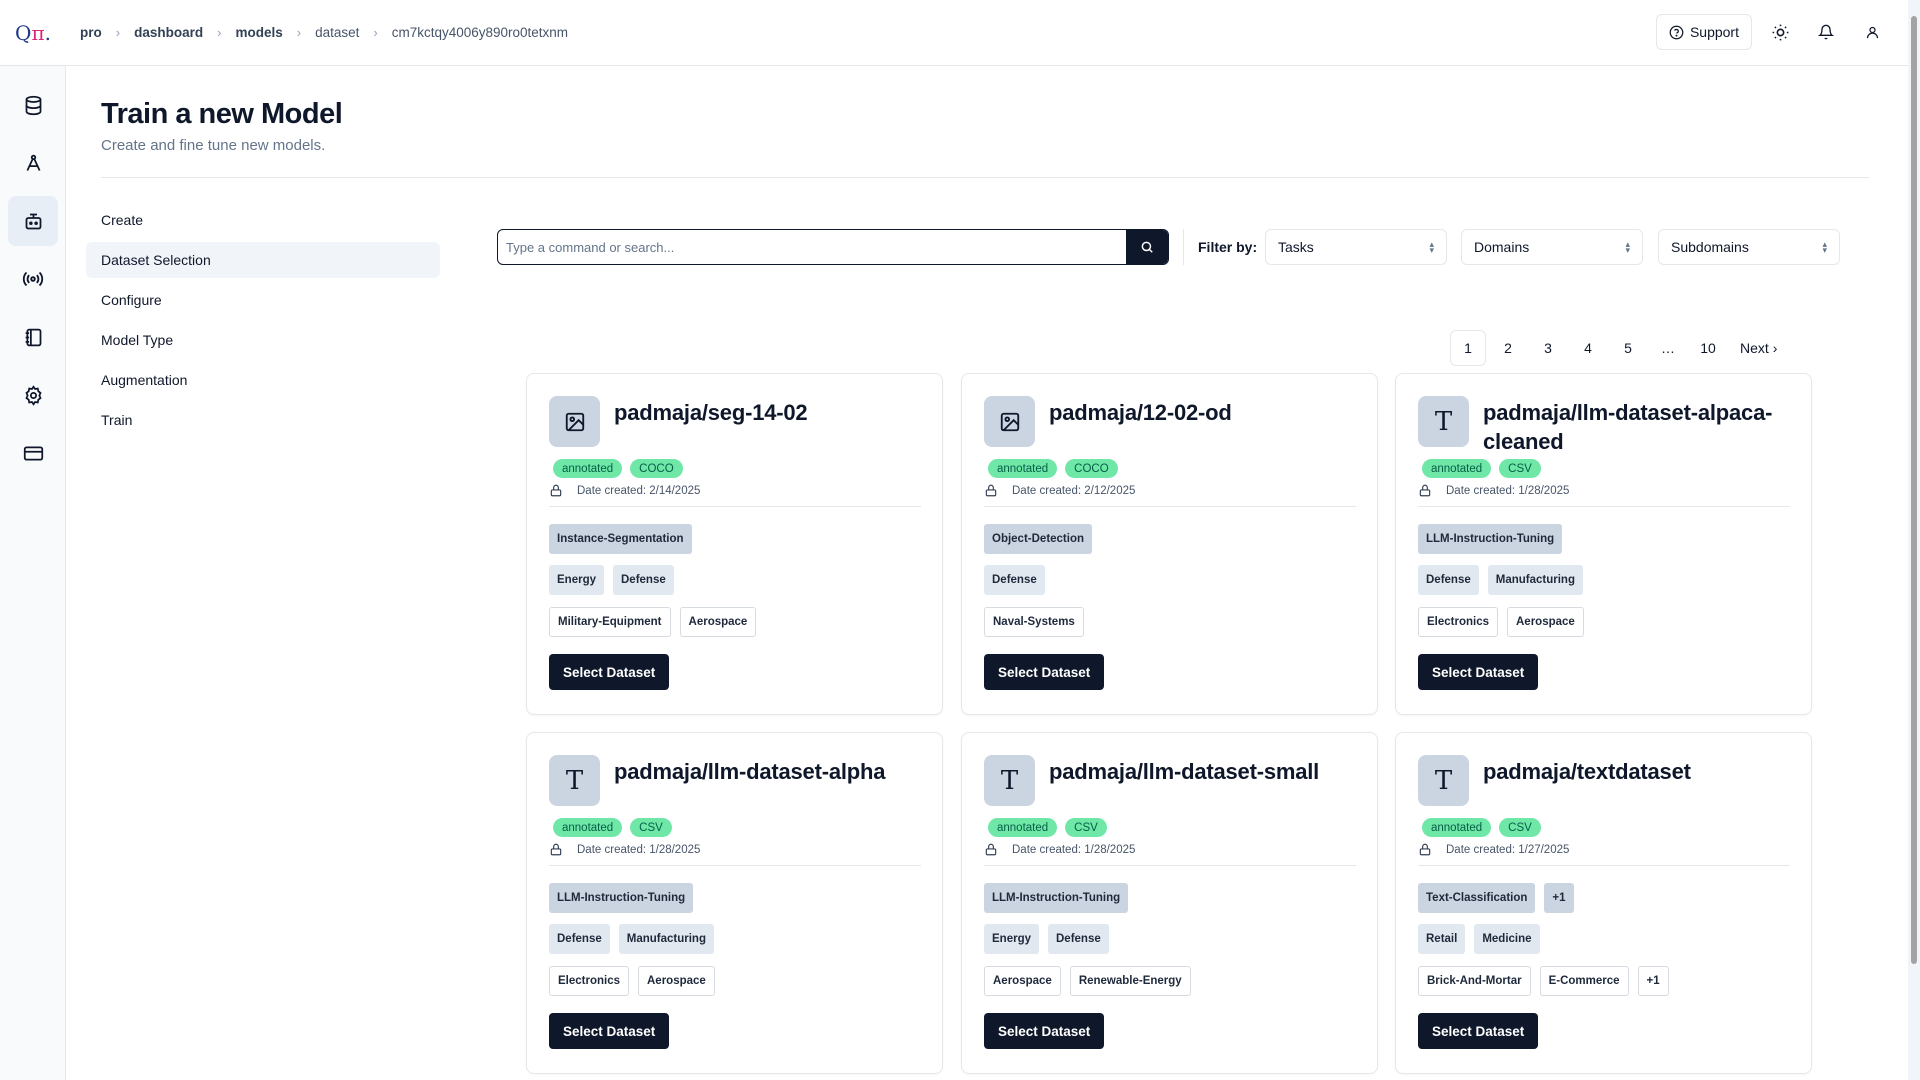 Image resolution: width=1920 pixels, height=1080 pixels. Describe the element at coordinates (632, 981) in the screenshot. I see `subdomains-row: Electronics Aerospace` at that location.